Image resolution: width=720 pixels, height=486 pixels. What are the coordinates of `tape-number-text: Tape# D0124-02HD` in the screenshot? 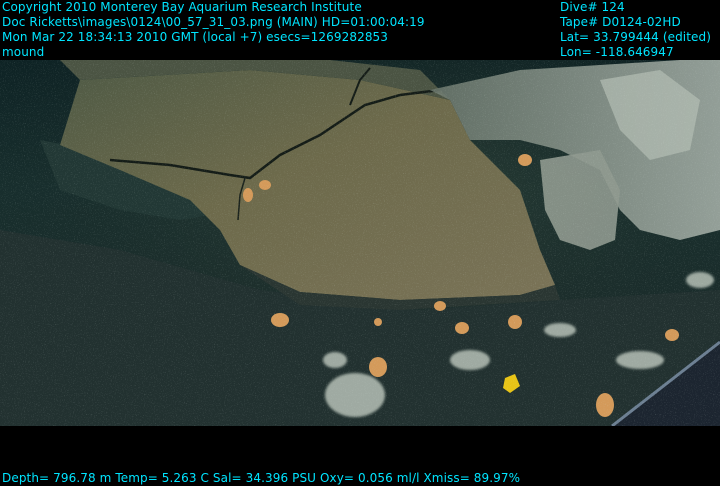 It's located at (620, 22).